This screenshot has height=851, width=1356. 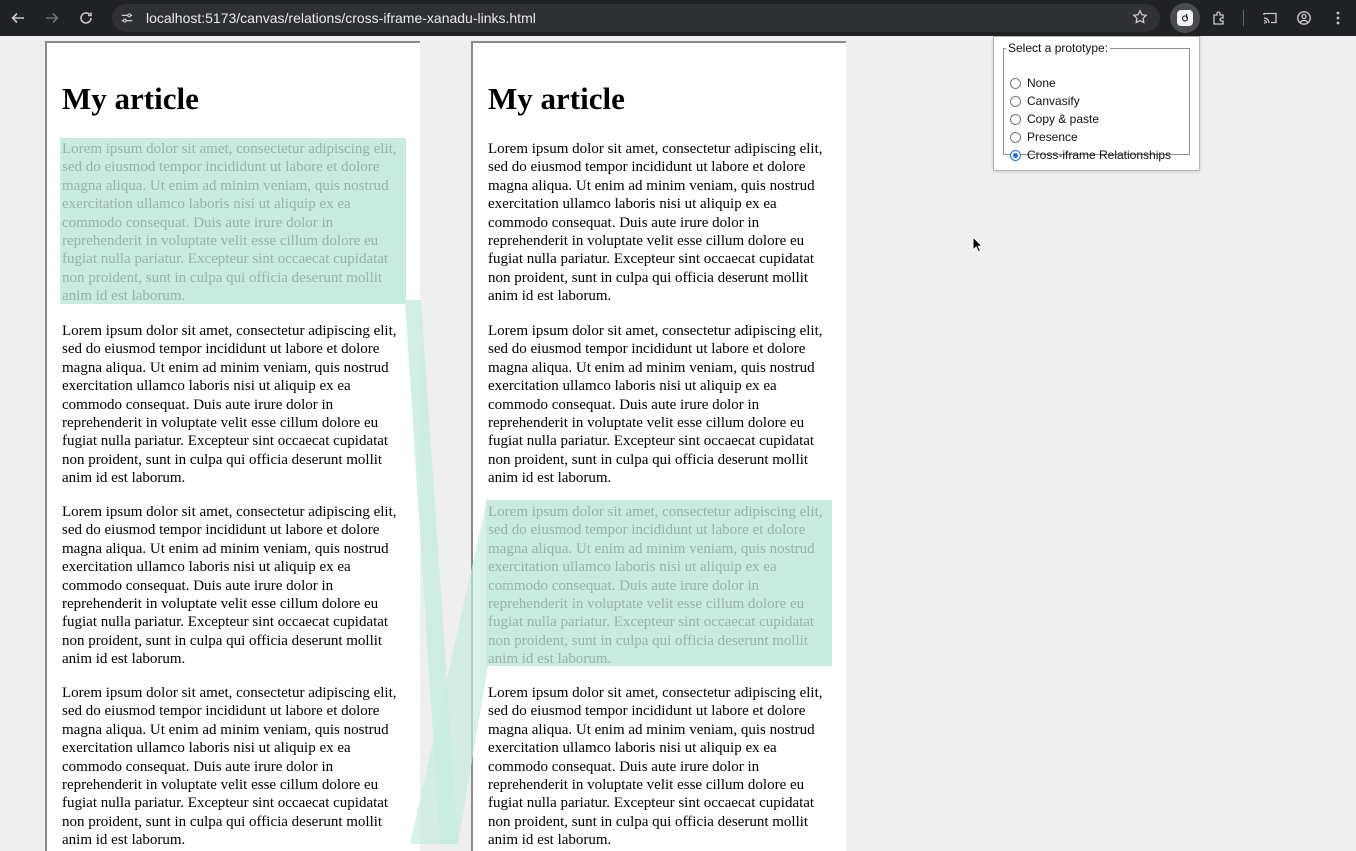 I want to click on more-menu-icon, so click(x=1338, y=18).